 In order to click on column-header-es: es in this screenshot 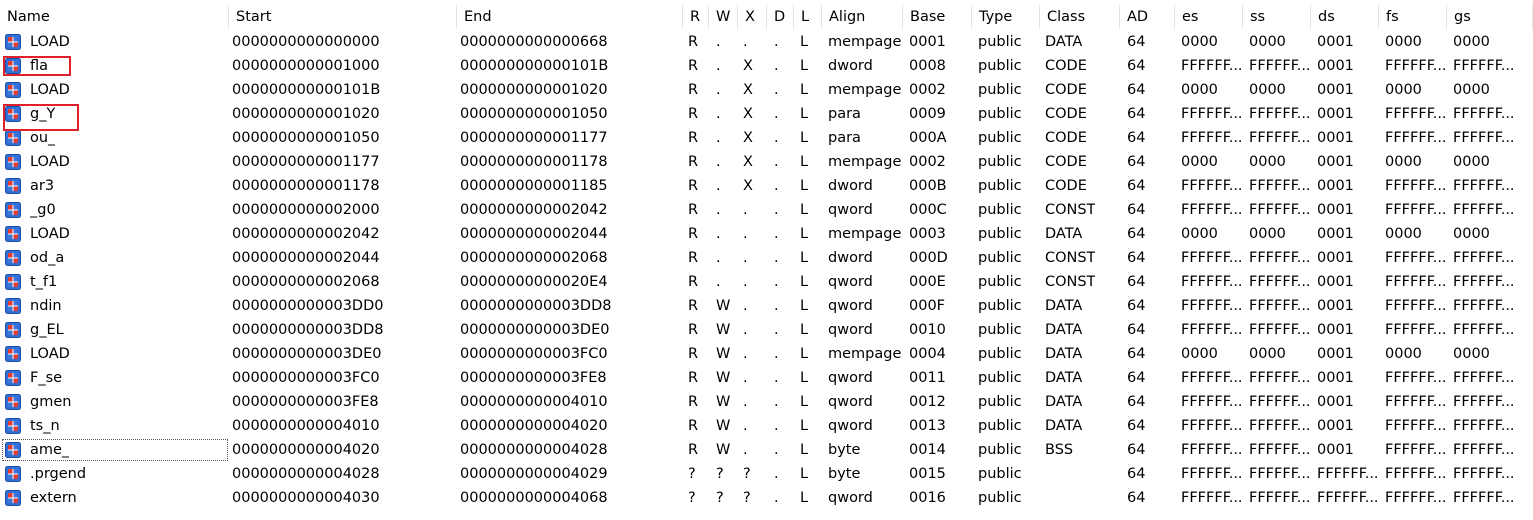, I will do `click(1209, 17)`.